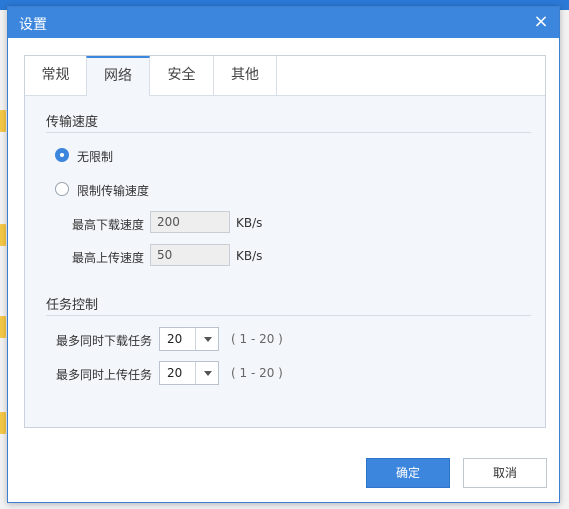 The image size is (569, 509). I want to click on tab-general: 常规, so click(56, 75).